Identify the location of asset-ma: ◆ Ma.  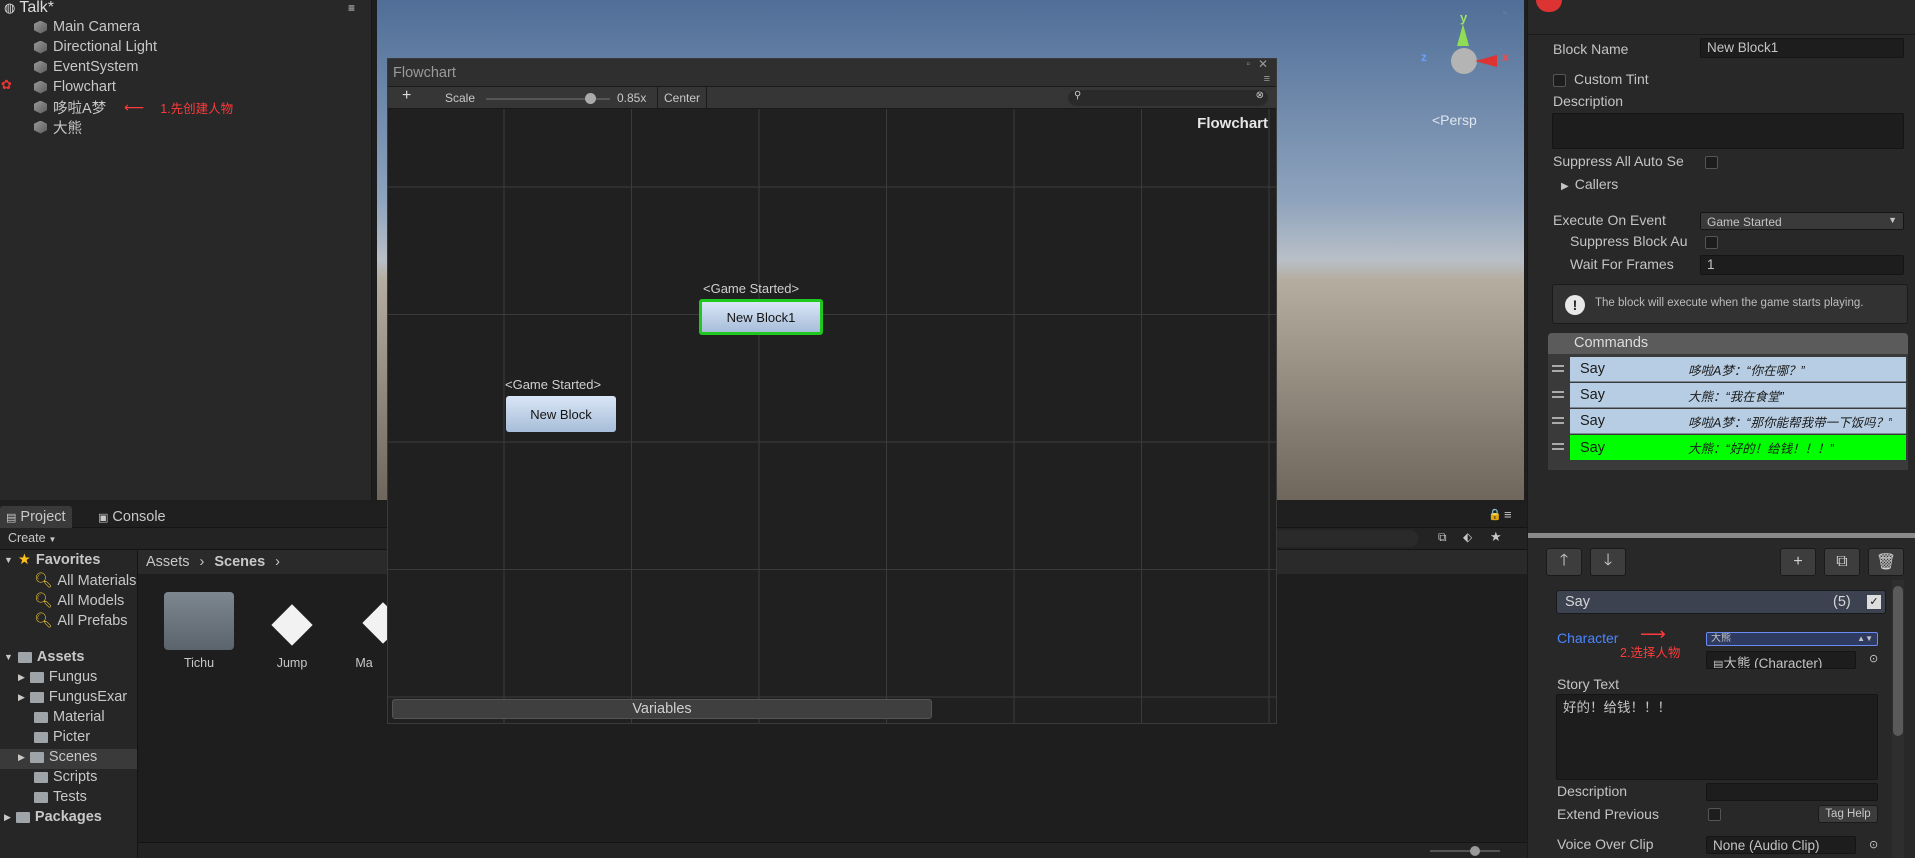
(364, 631).